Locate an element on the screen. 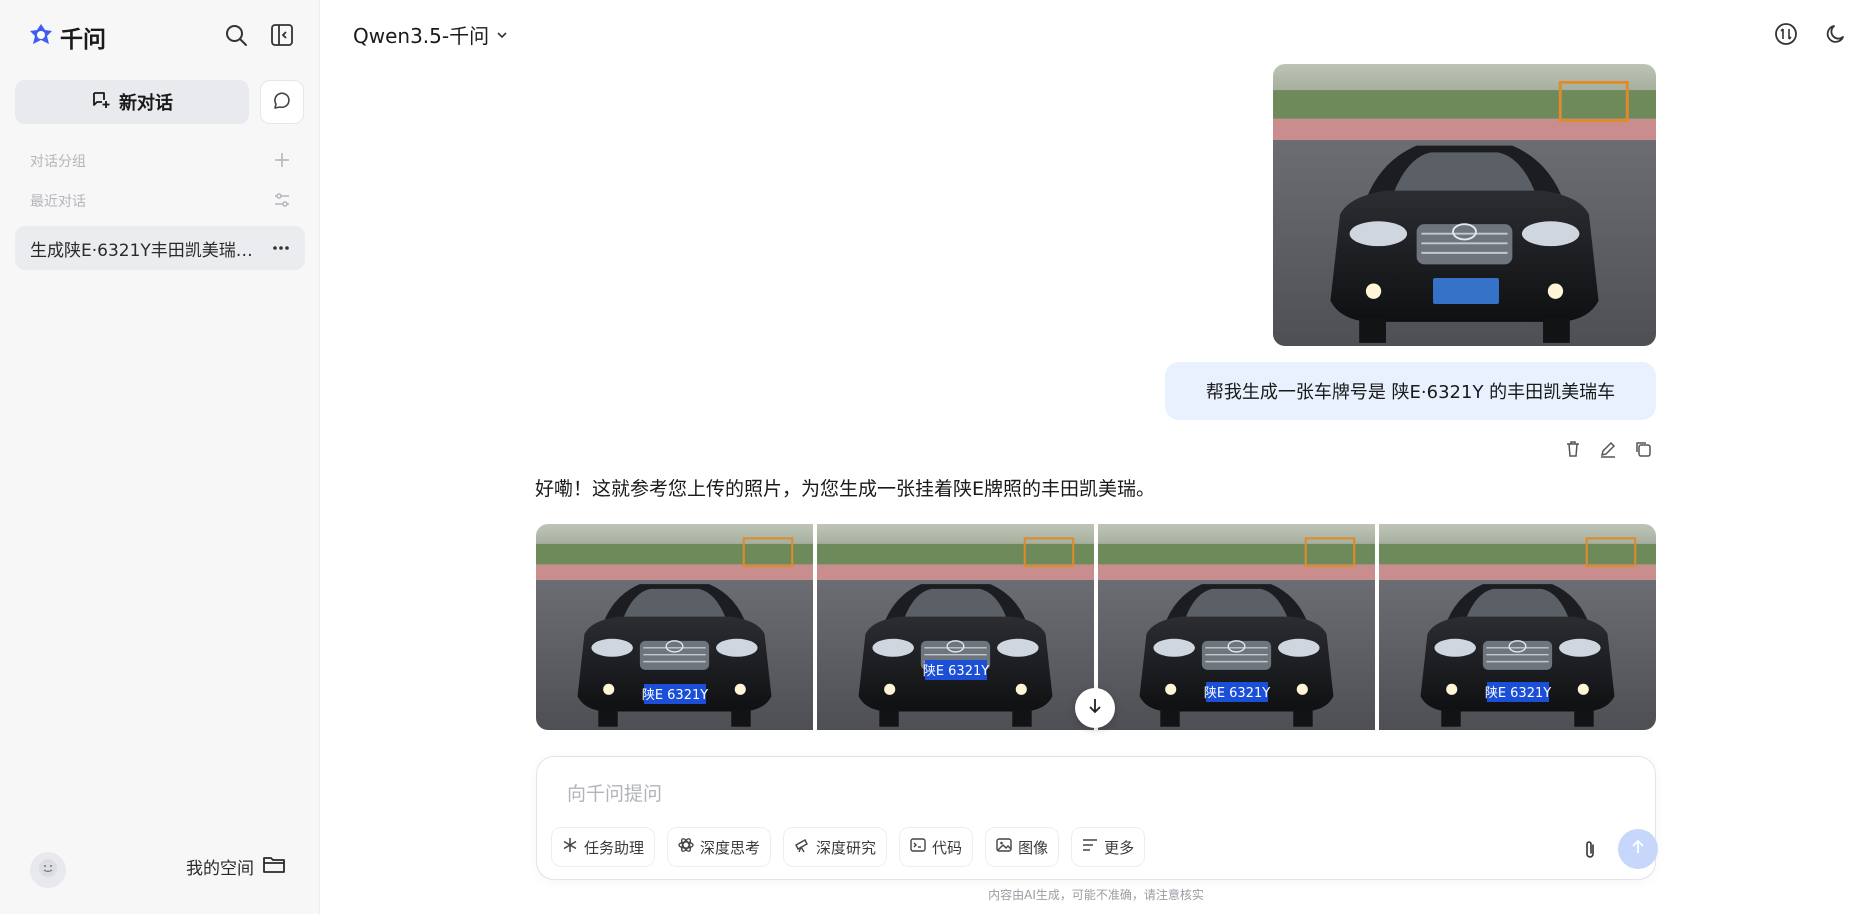 The width and height of the screenshot is (1872, 914). search-icon is located at coordinates (236, 35).